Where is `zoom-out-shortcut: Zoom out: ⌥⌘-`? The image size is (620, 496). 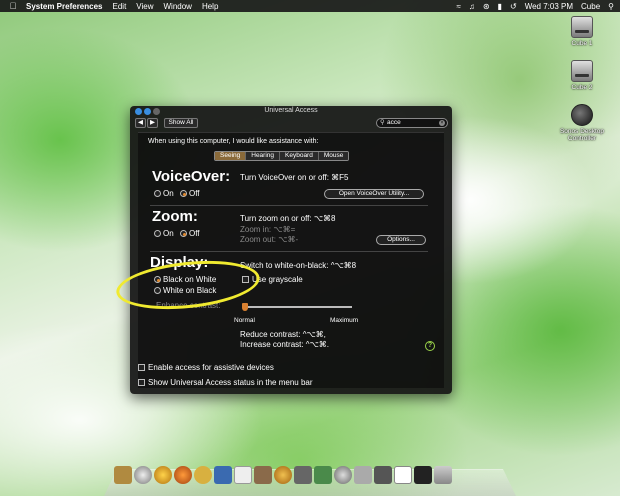
zoom-out-shortcut: Zoom out: ⌥⌘- is located at coordinates (269, 239).